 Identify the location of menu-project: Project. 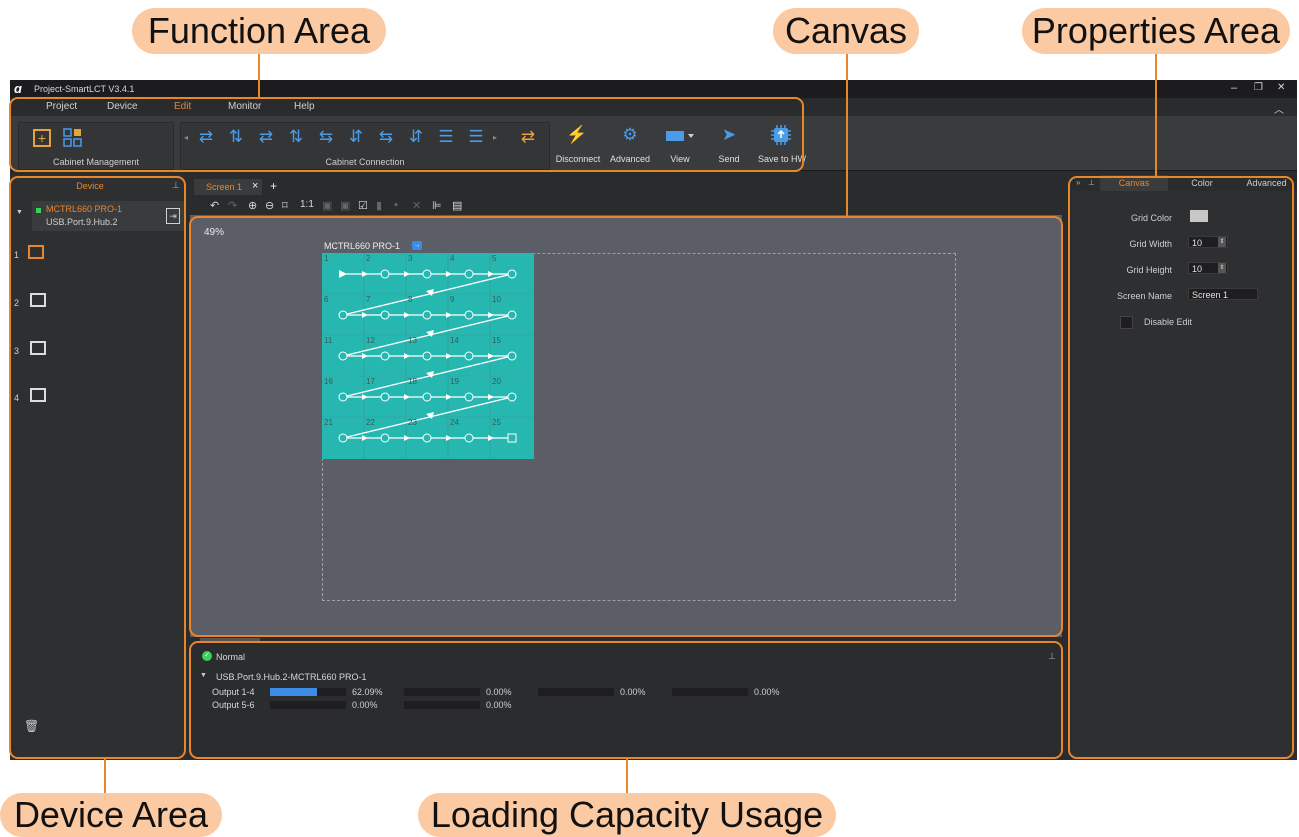
(61, 106).